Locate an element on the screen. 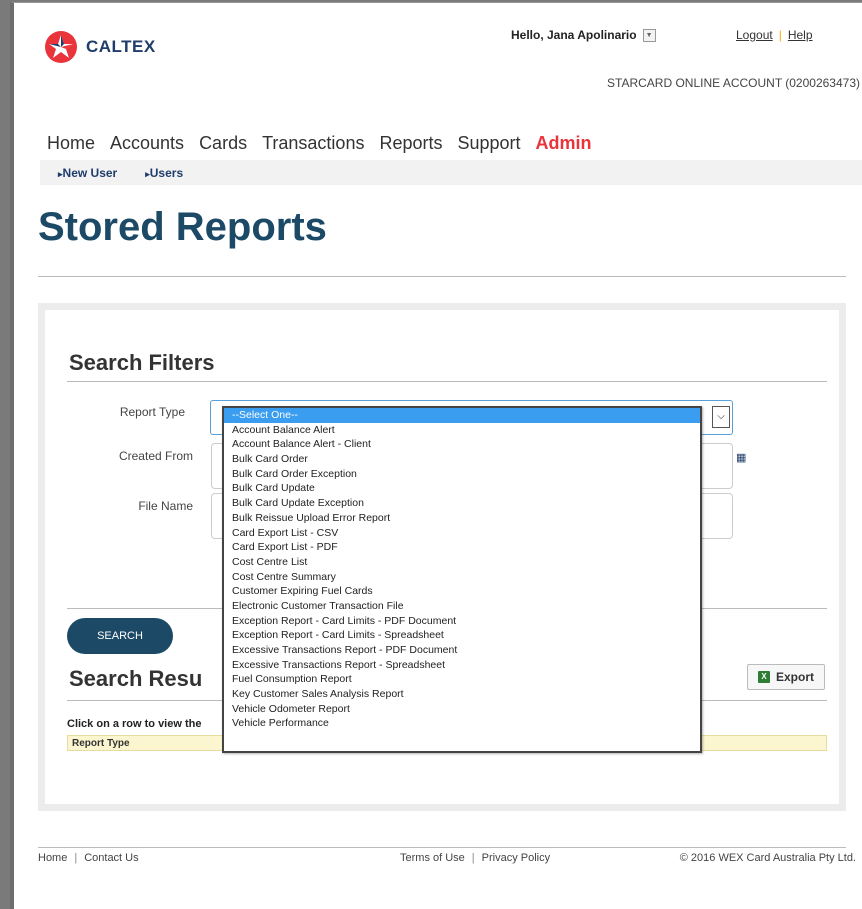  search-results-title: Search Resu is located at coordinates (136, 678).